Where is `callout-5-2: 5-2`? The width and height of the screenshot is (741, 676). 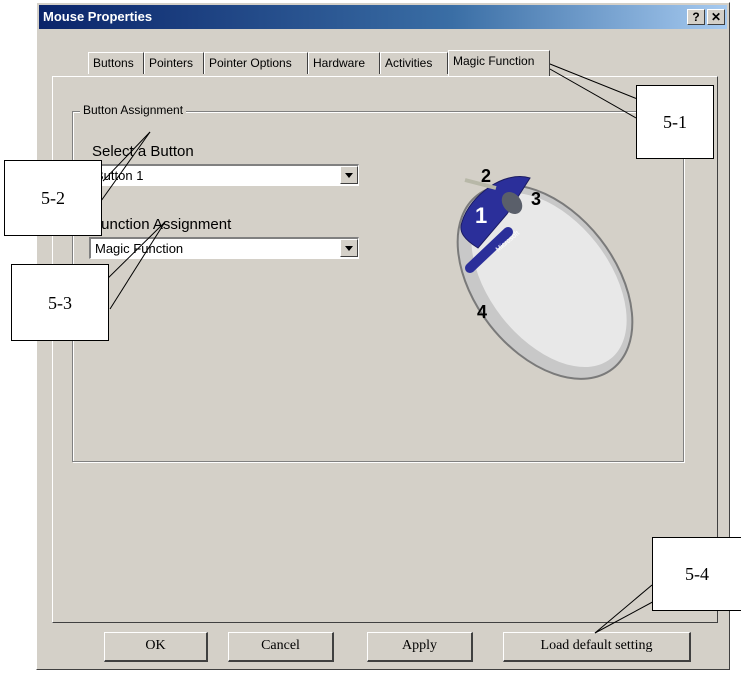 callout-5-2: 5-2 is located at coordinates (53, 198).